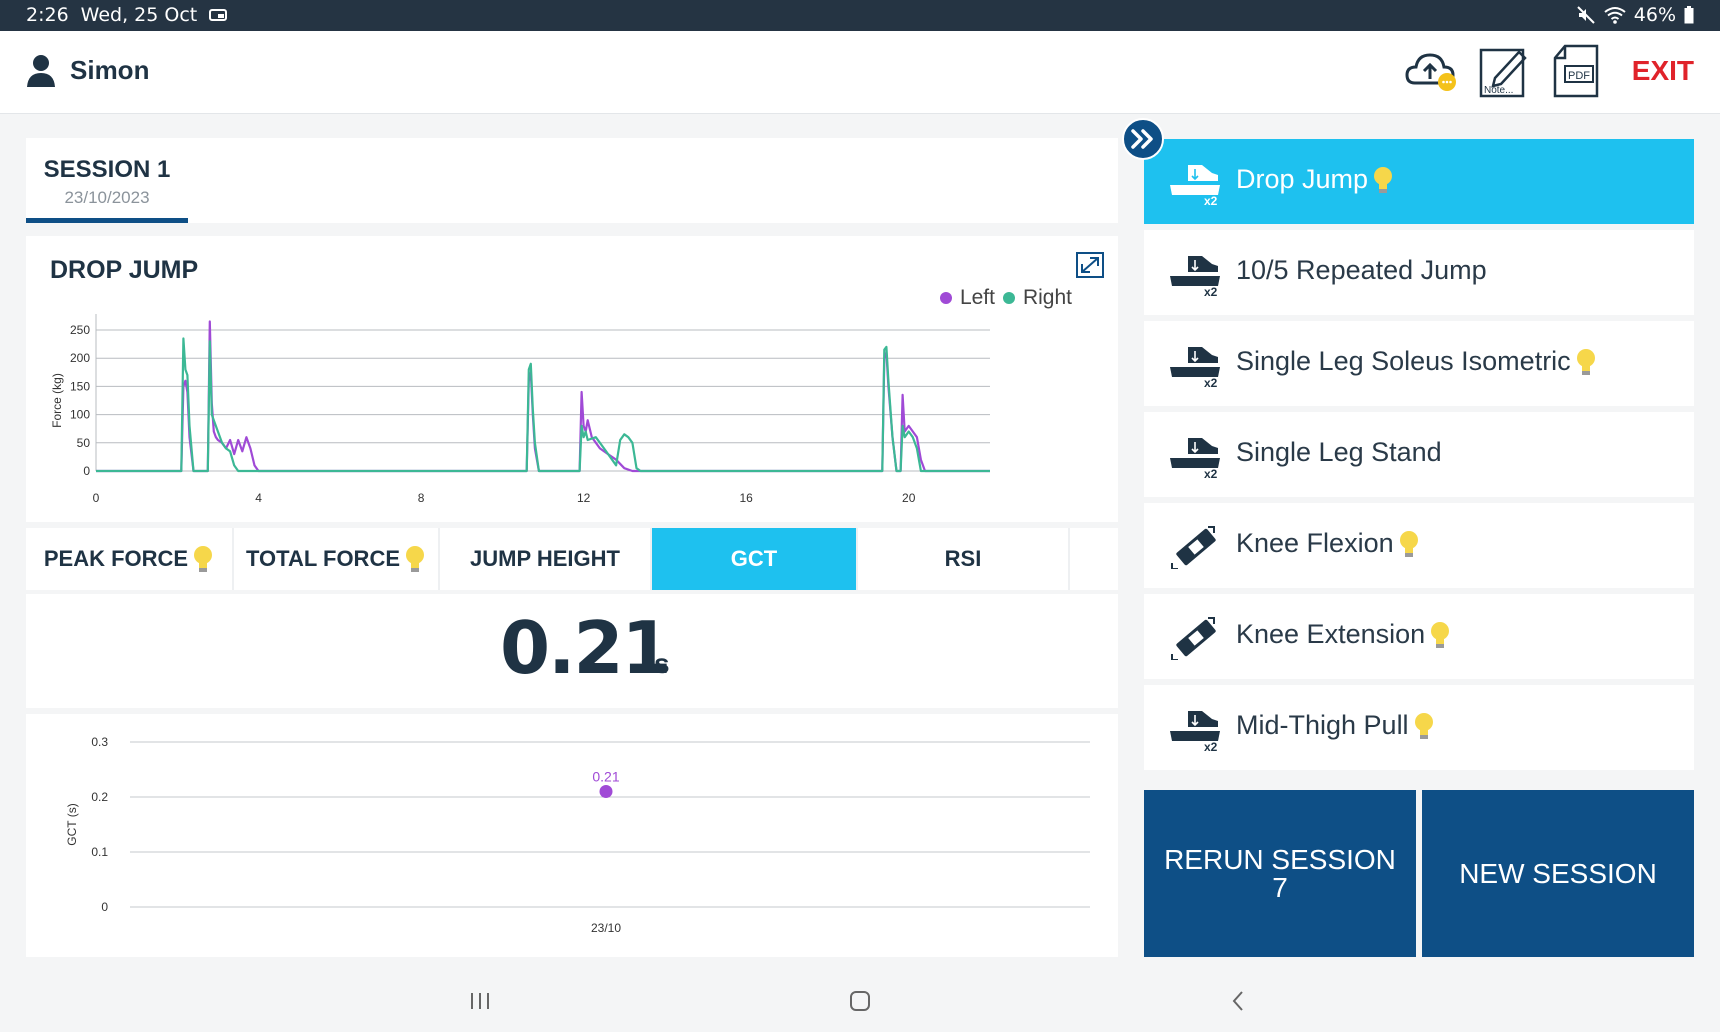 This screenshot has height=1032, width=1720. I want to click on x-tick-label: 16, so click(747, 498).